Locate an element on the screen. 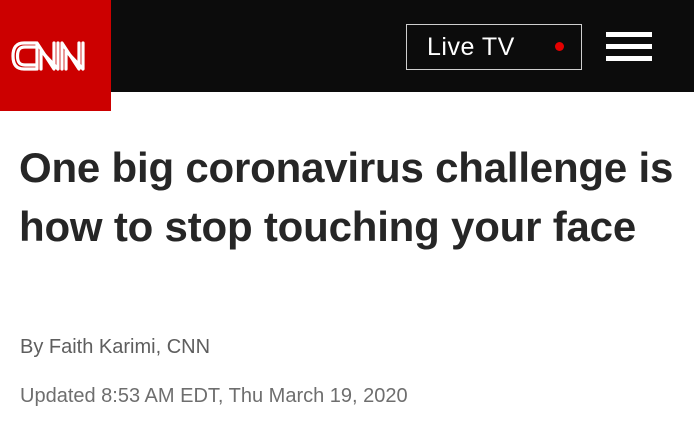  article-byline: By Faith Karimi, CNN is located at coordinates (115, 347).